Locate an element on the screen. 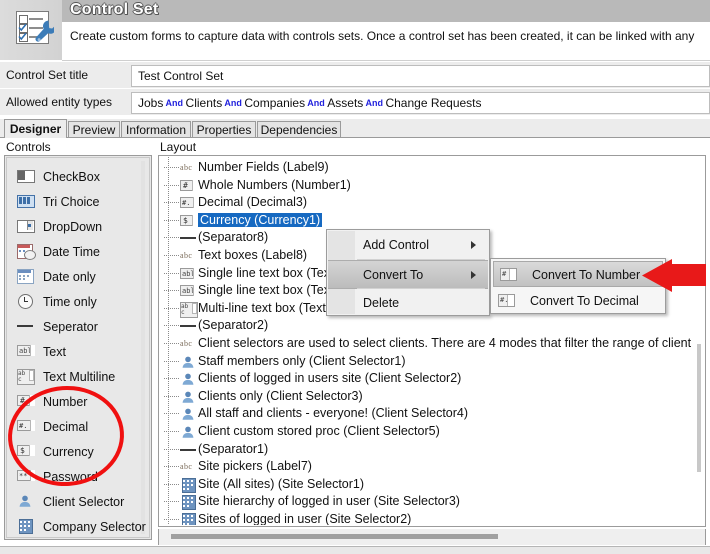  tab-label: Preview is located at coordinates (94, 130).